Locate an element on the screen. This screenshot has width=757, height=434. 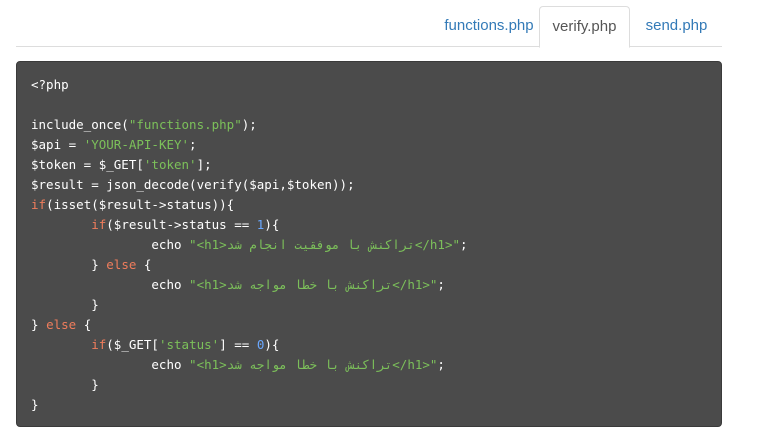
code-token: ($_GET[ is located at coordinates (132, 344).